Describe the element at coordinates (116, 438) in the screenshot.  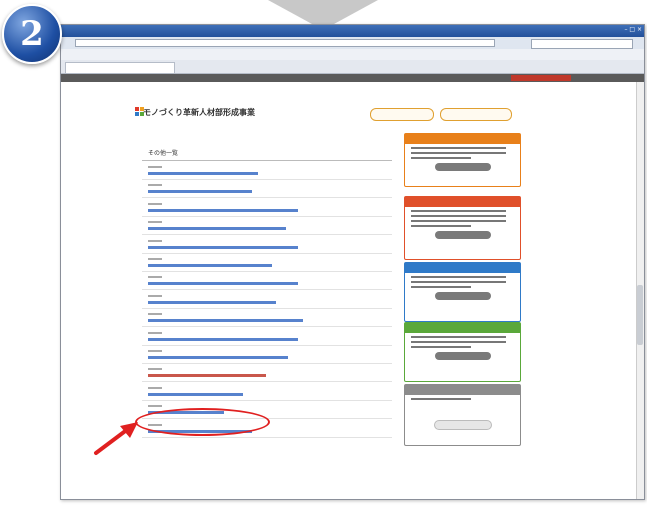
I see `red-pointer-arrow-icon` at that location.